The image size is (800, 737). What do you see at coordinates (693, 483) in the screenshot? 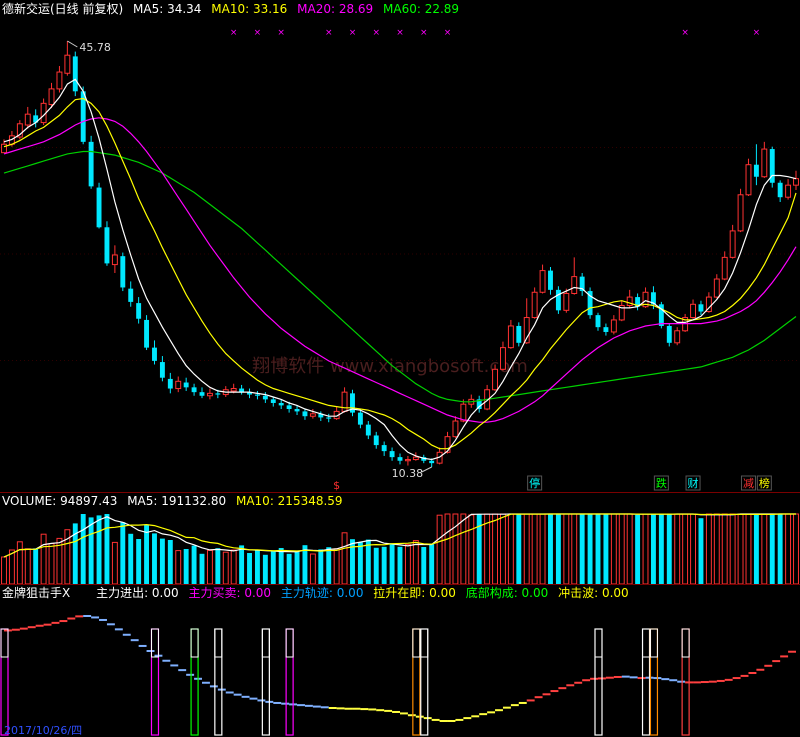
I see `signal-label: 财` at bounding box center [693, 483].